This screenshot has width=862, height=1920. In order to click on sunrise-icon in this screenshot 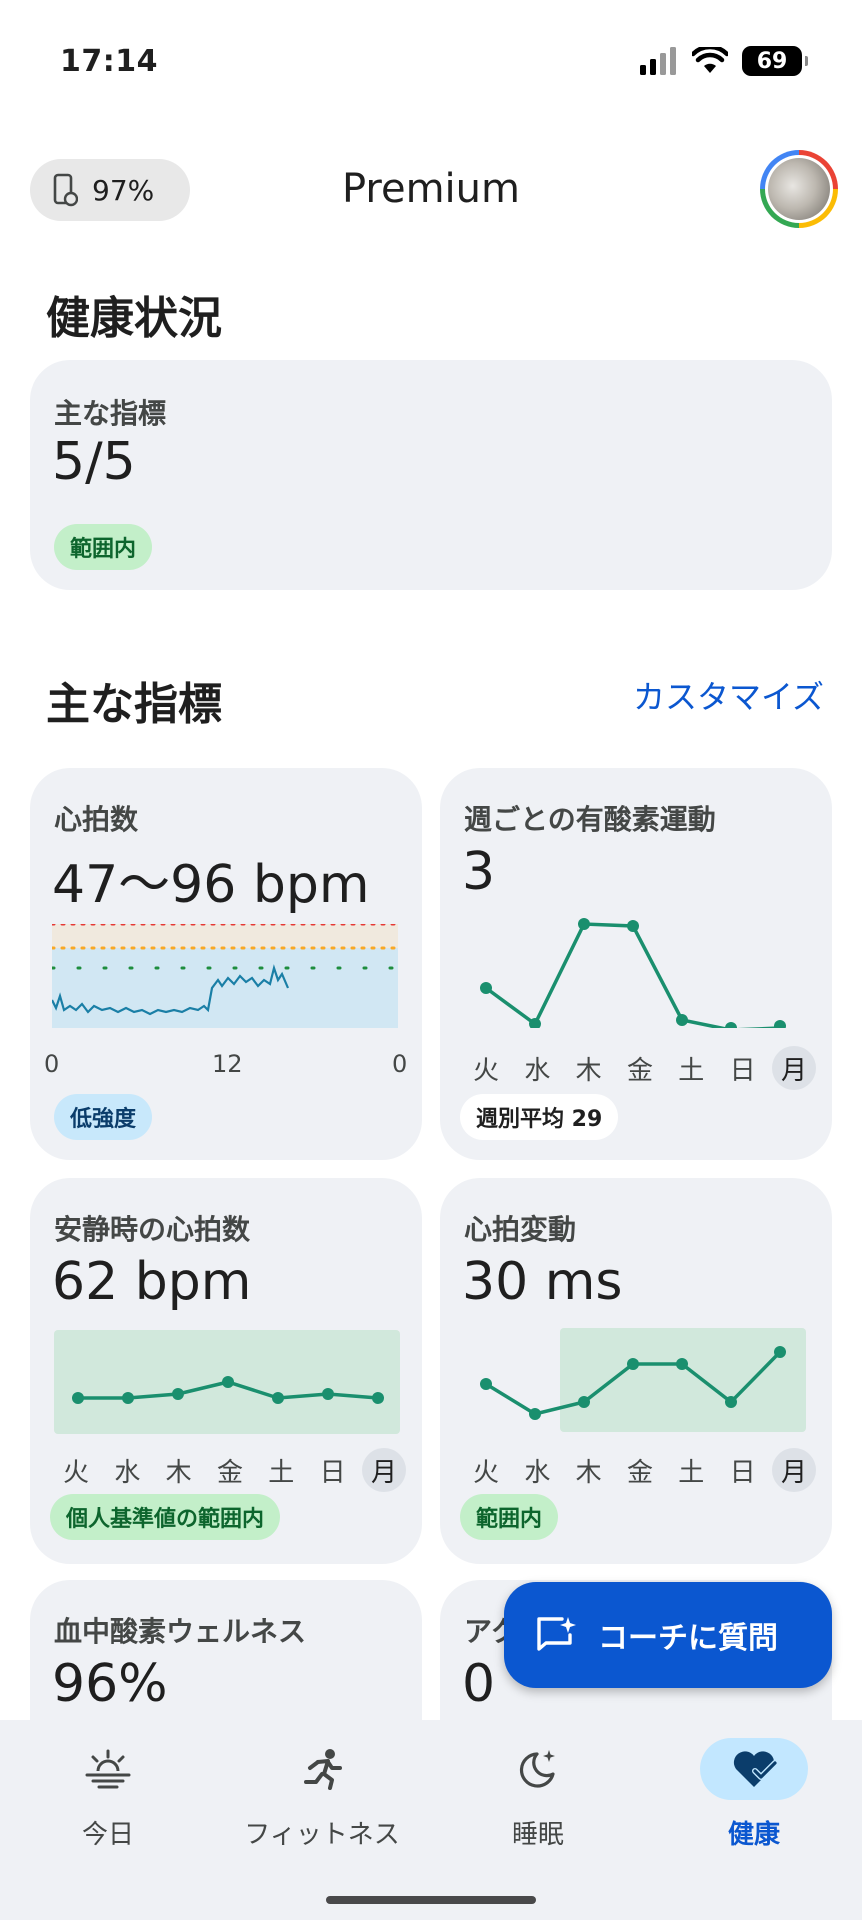, I will do `click(108, 1769)`.